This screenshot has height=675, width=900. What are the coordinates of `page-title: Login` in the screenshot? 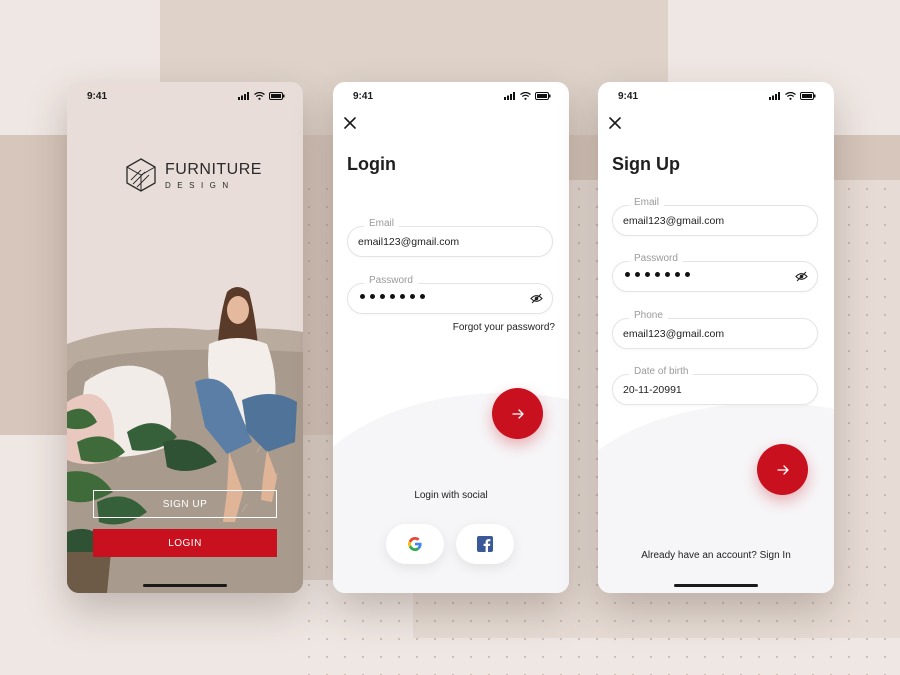 It's located at (371, 164).